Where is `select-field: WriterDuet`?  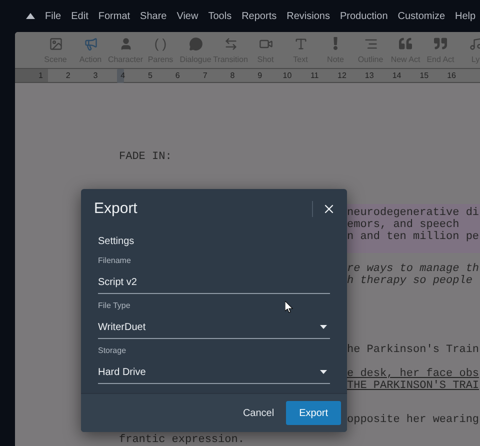 select-field: WriterDuet is located at coordinates (214, 327).